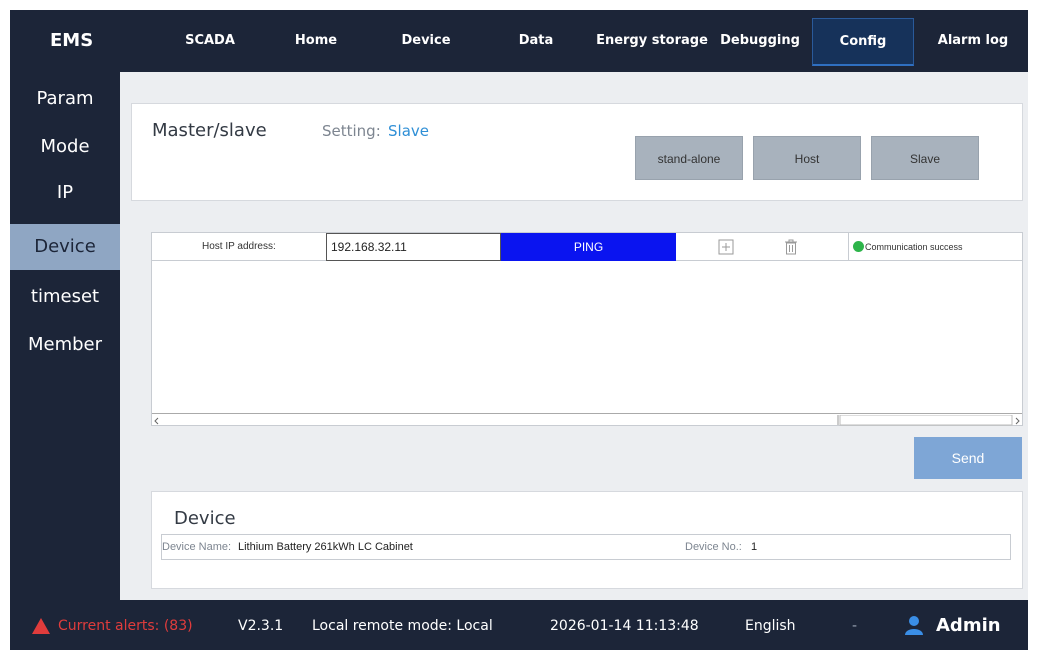  Describe the element at coordinates (72, 40) in the screenshot. I see `app-logo: EMS` at that location.